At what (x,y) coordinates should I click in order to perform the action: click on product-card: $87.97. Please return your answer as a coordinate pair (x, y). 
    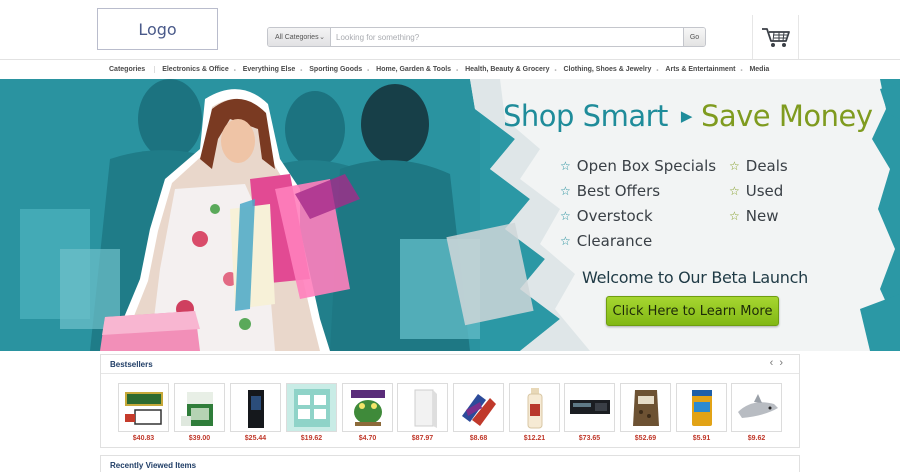
    Looking at the image, I should click on (422, 412).